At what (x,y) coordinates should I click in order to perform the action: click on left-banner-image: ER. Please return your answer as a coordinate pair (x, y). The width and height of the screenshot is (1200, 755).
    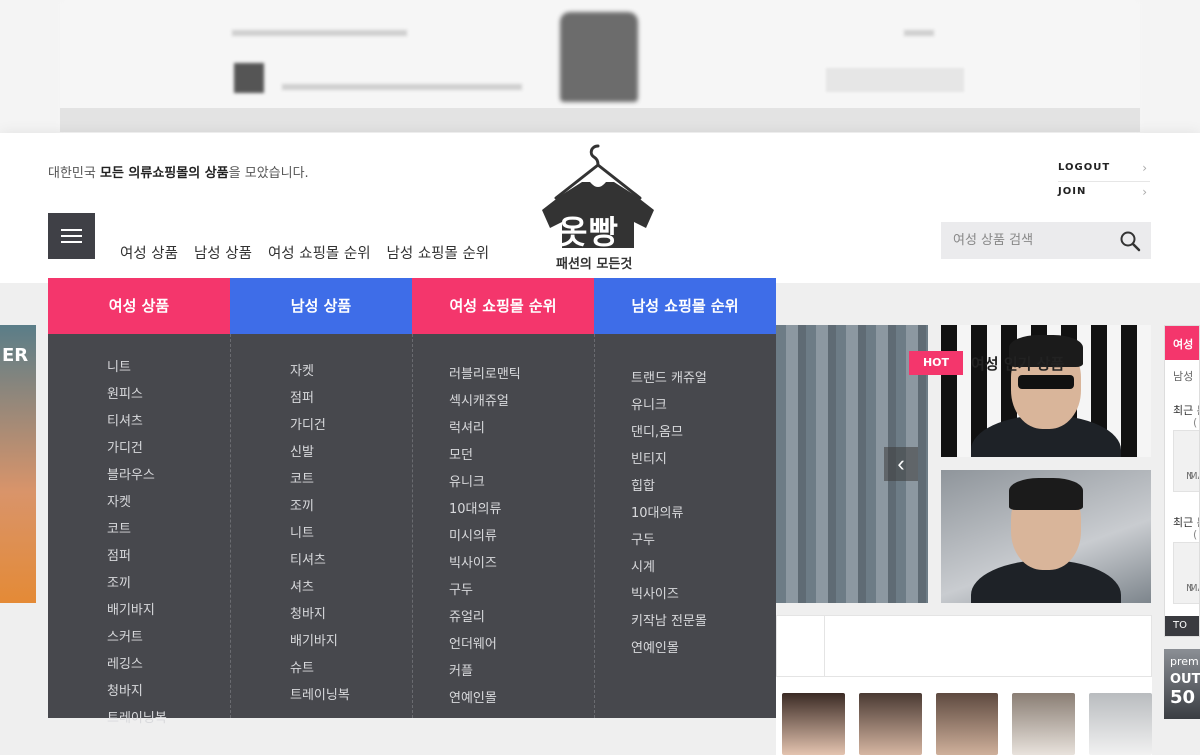
    Looking at the image, I should click on (18, 464).